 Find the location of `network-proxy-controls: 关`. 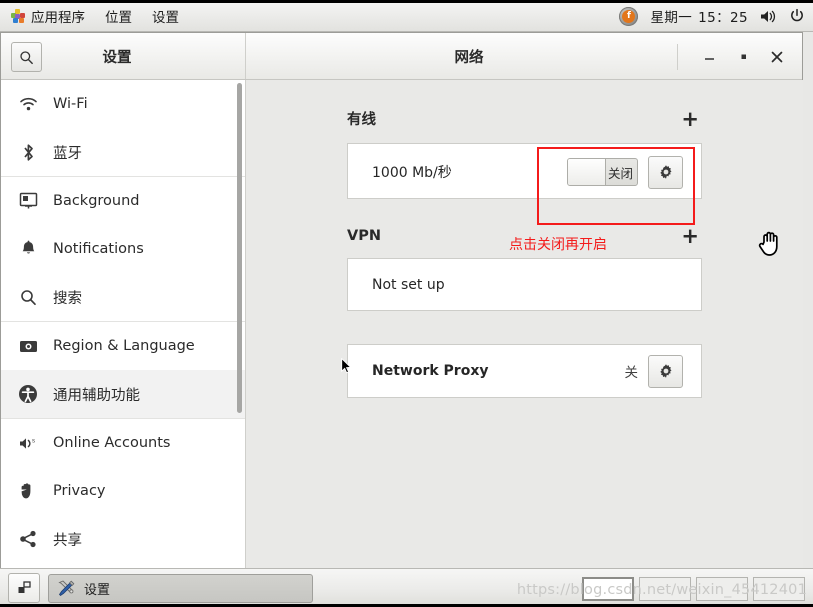

network-proxy-controls: 关 is located at coordinates (653, 371).